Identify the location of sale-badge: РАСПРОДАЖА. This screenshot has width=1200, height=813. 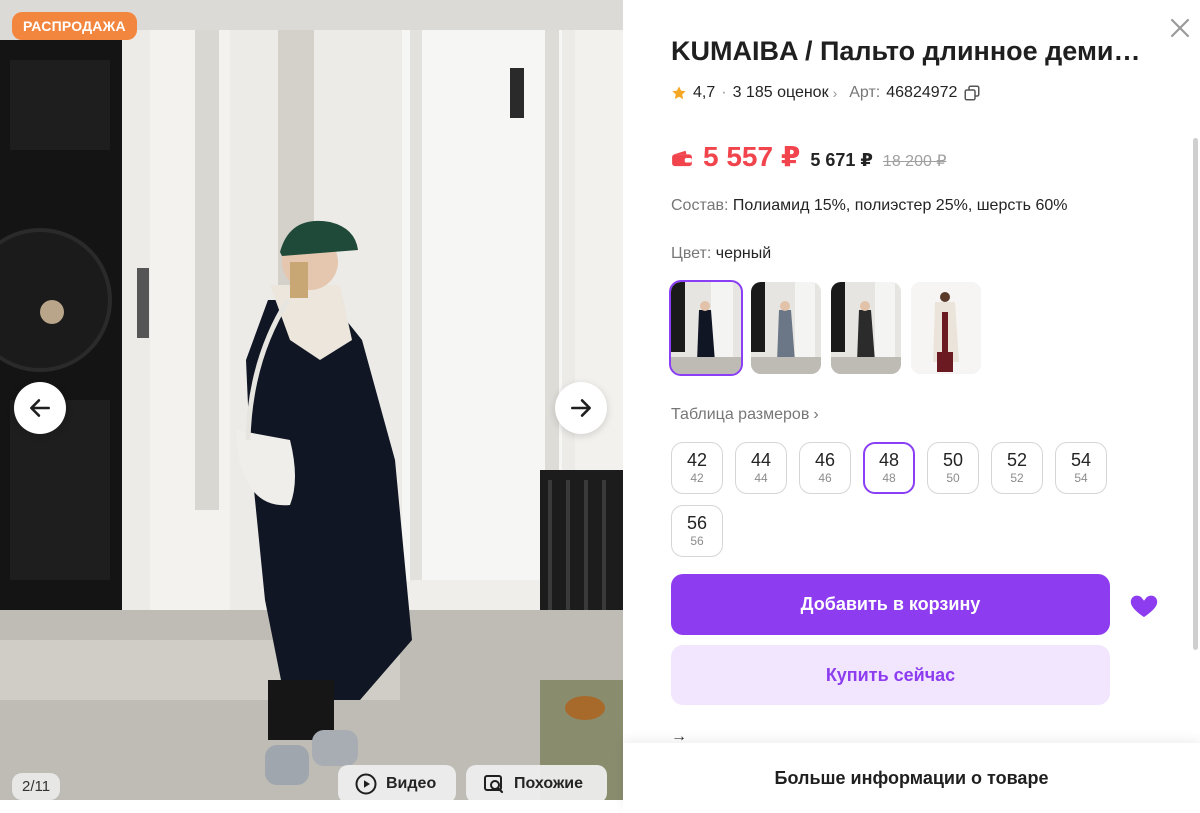
(74, 26).